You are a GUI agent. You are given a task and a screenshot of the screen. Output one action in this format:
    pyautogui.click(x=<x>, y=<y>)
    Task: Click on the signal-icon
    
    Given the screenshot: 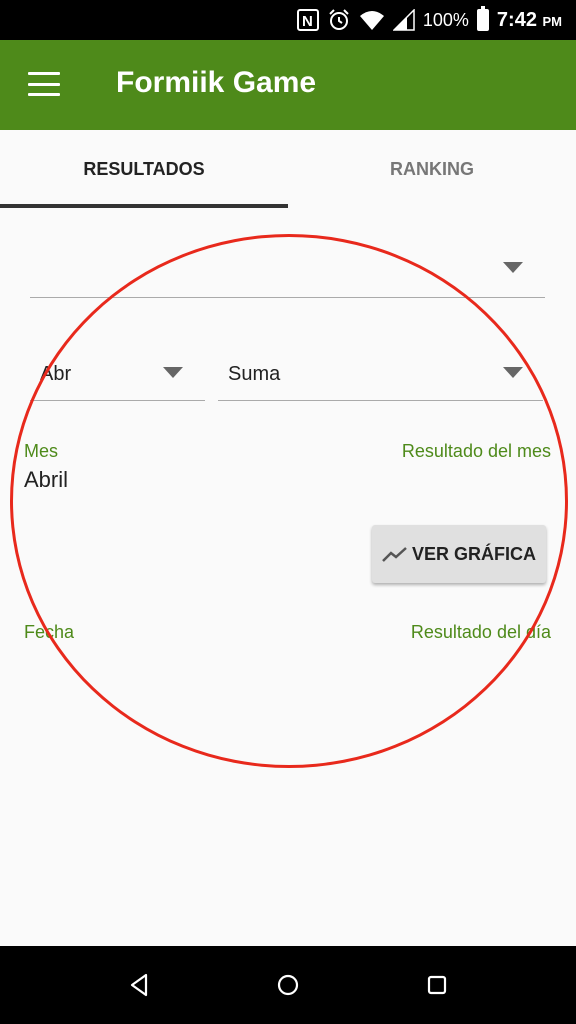 What is the action you would take?
    pyautogui.click(x=403, y=20)
    